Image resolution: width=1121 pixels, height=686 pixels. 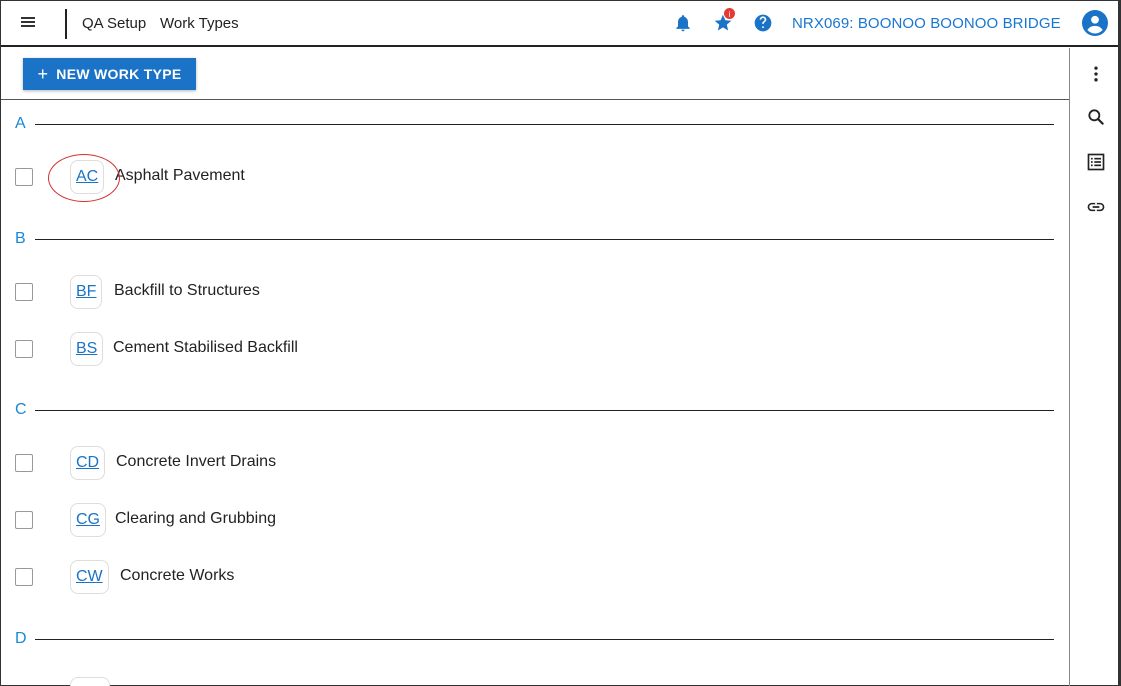 What do you see at coordinates (29, 23) in the screenshot?
I see `hamburger-menu-icon` at bounding box center [29, 23].